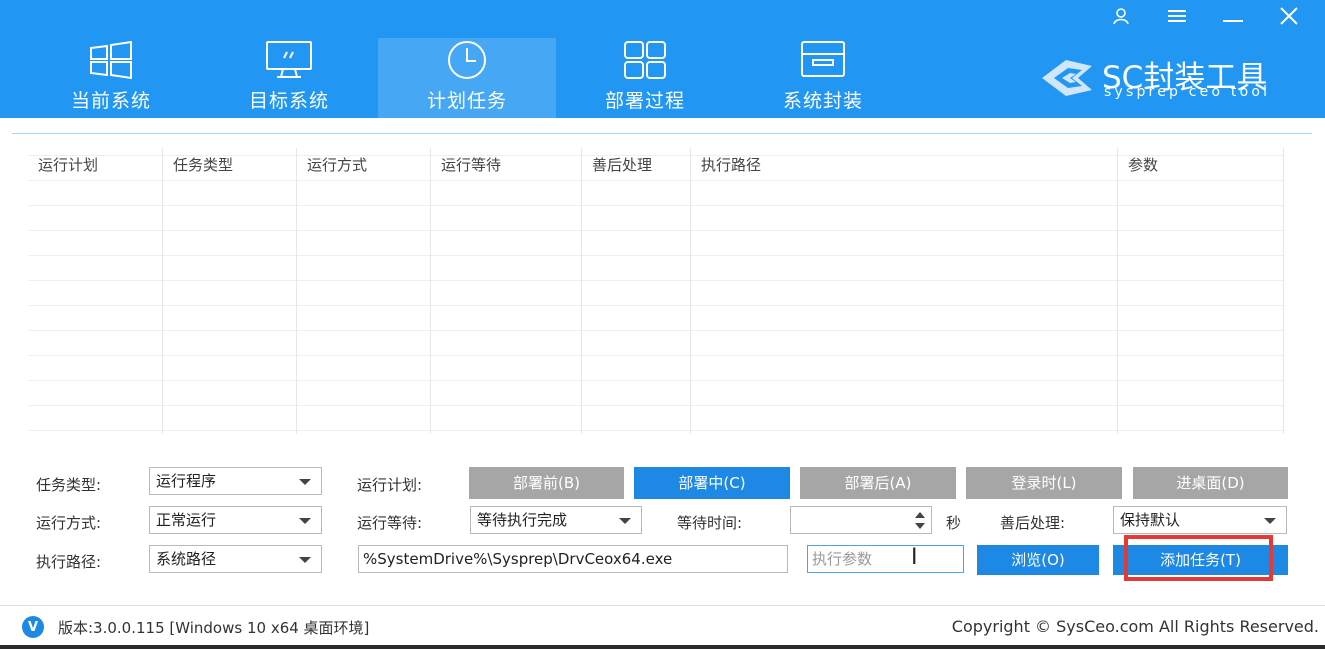  What do you see at coordinates (920, 526) in the screenshot?
I see `stepper-down-icon` at bounding box center [920, 526].